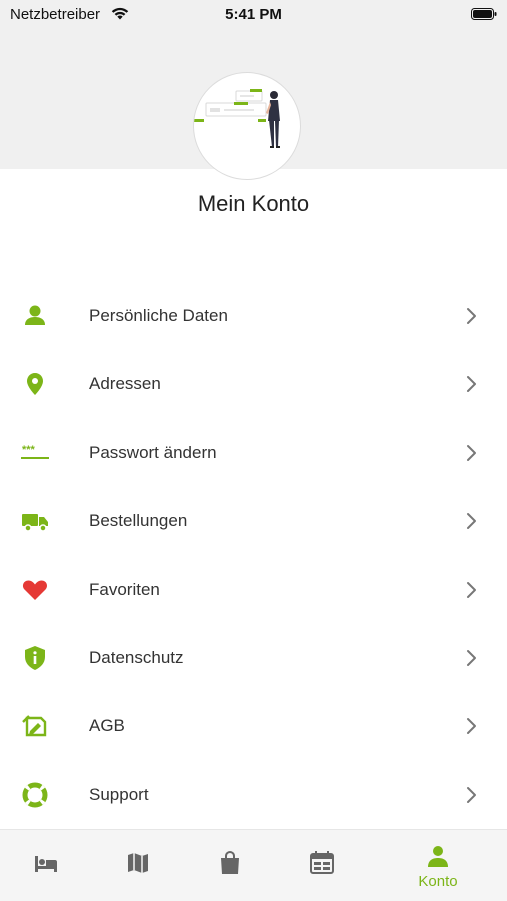 The image size is (507, 901). Describe the element at coordinates (107, 726) in the screenshot. I see `menu-item-label: AGB` at that location.